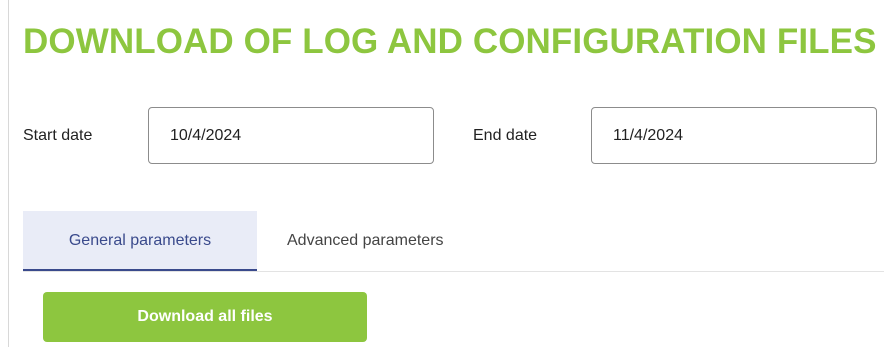 The image size is (884, 347). Describe the element at coordinates (505, 135) in the screenshot. I see `end-date-label: End date` at that location.